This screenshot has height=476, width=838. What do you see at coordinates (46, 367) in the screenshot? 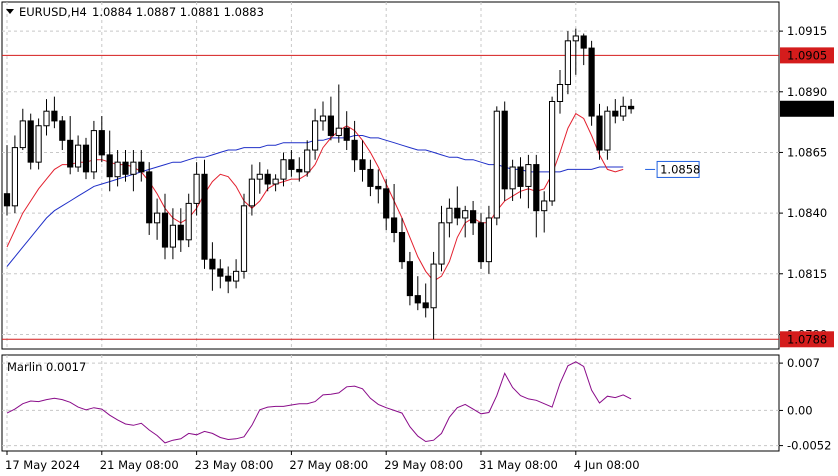
I see `indicator-title: Marlin 0.0017` at bounding box center [46, 367].